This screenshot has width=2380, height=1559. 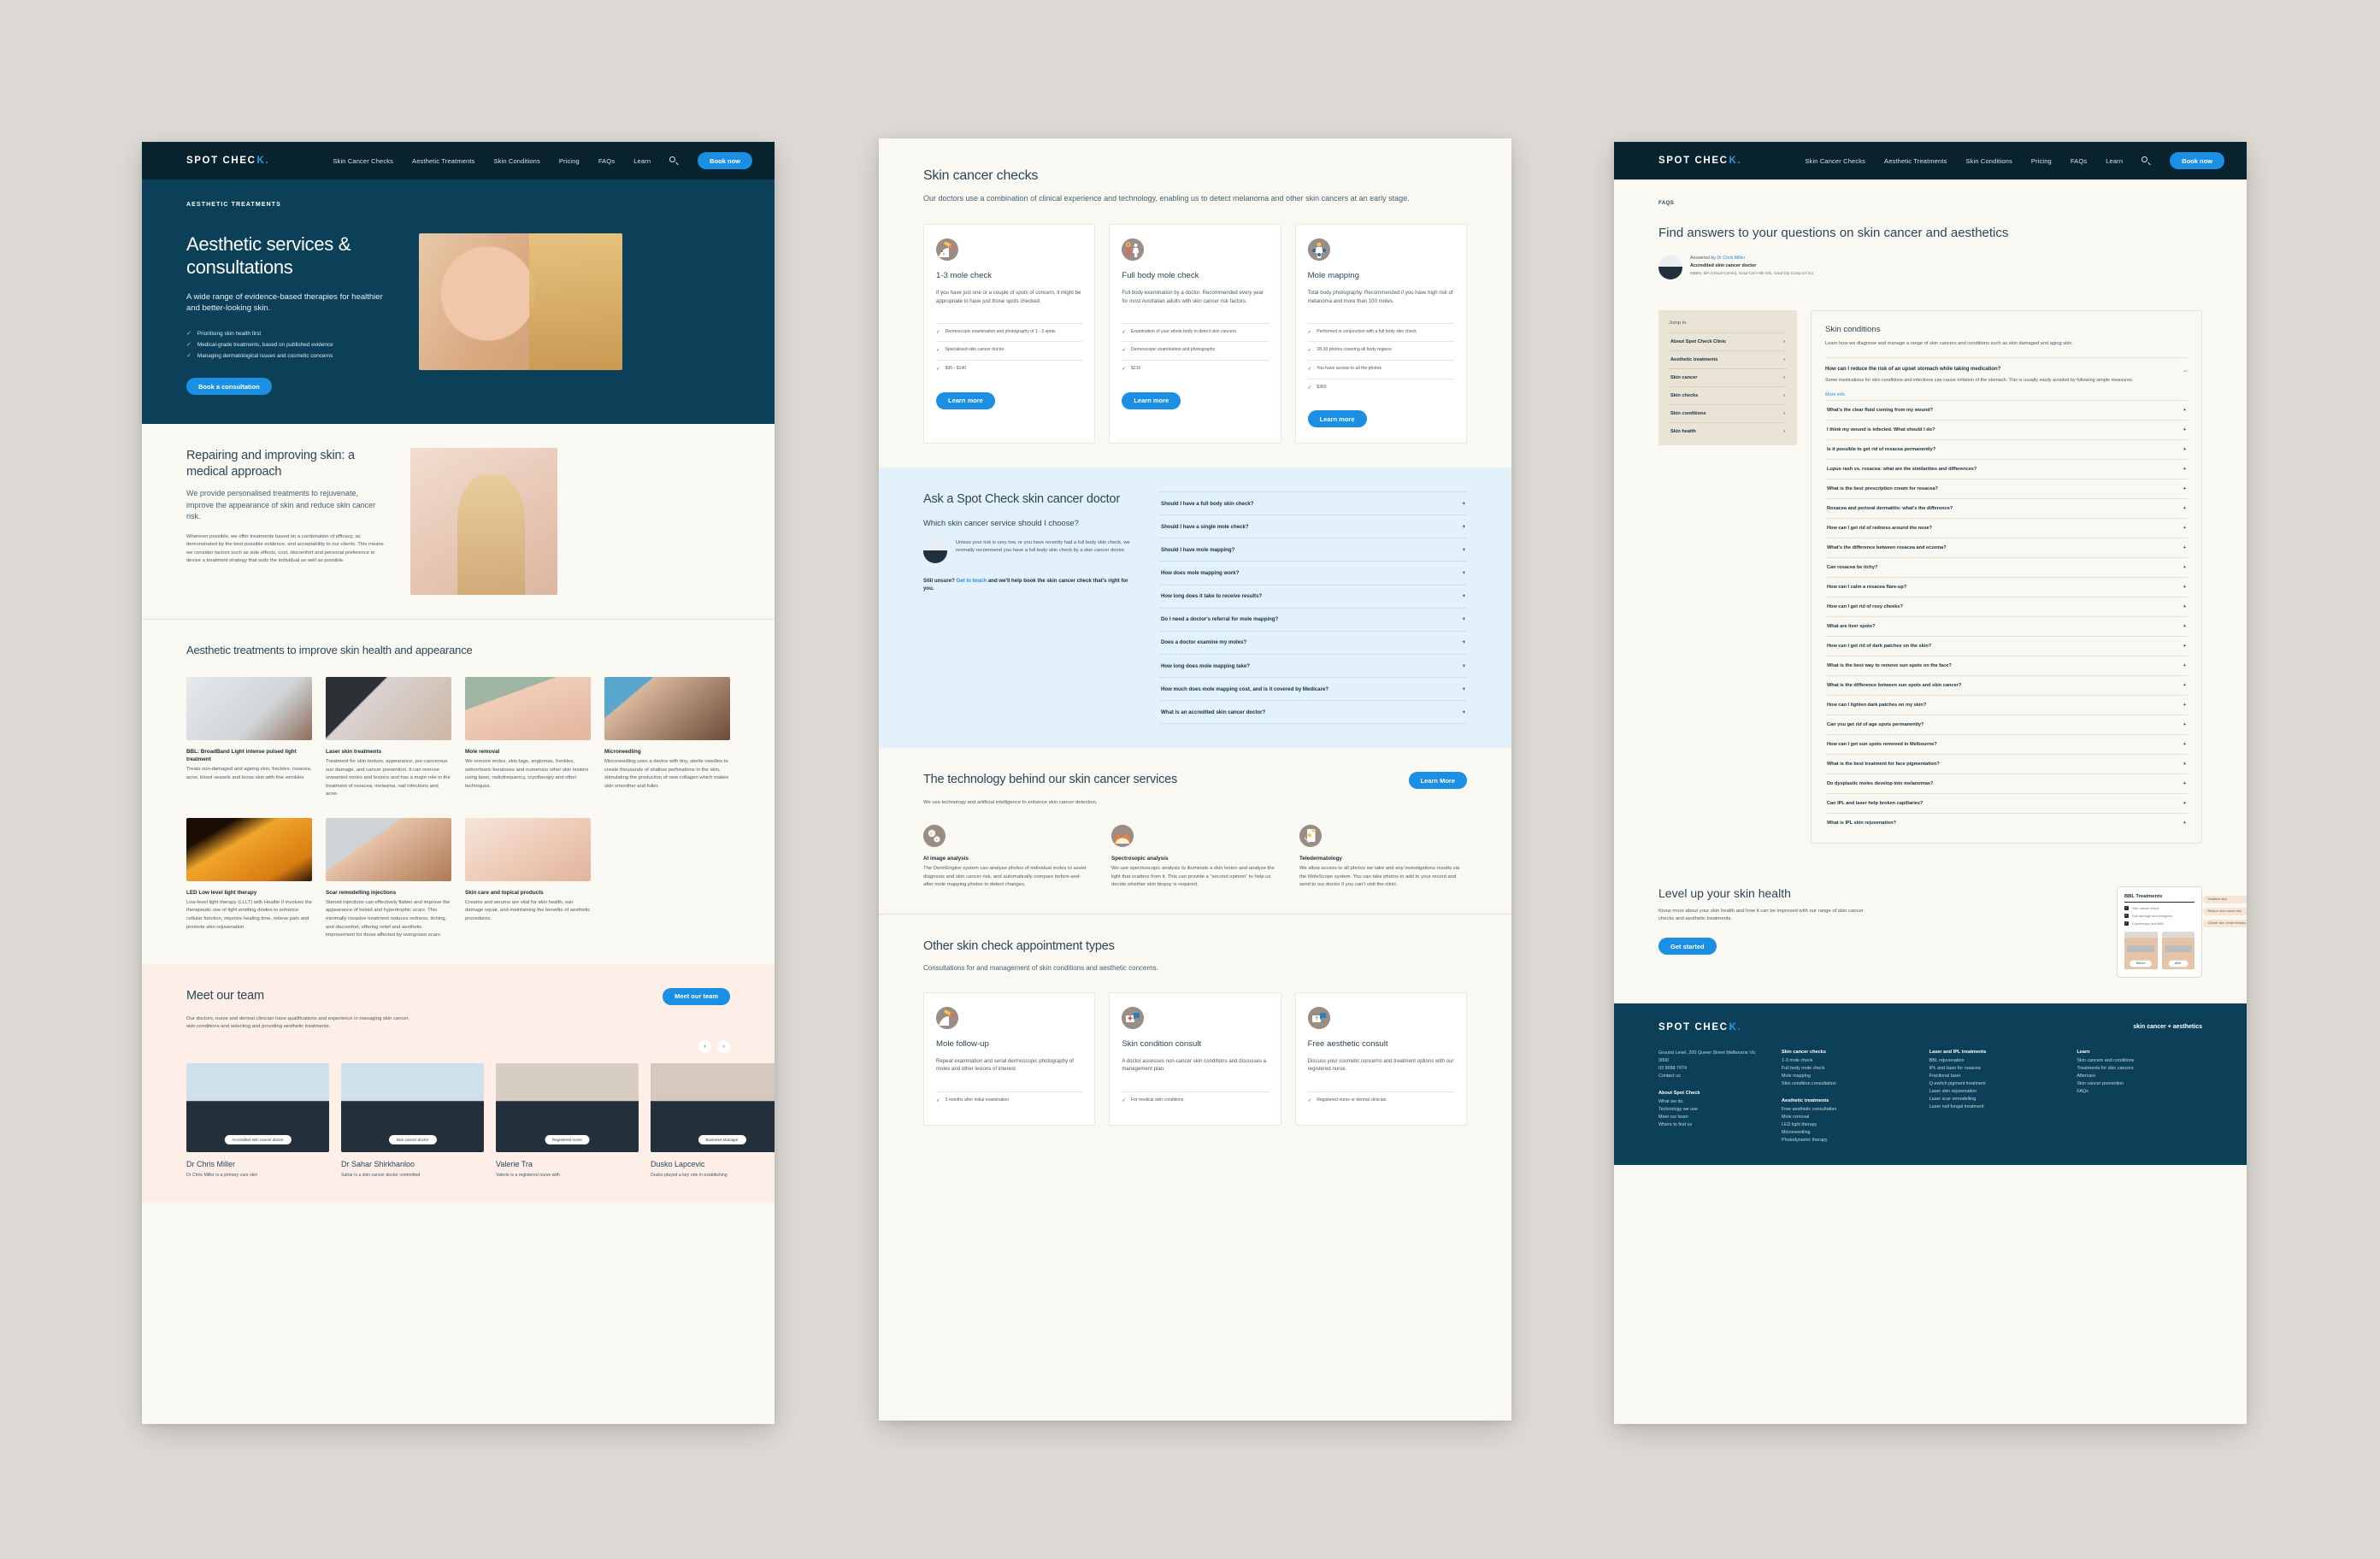 What do you see at coordinates (1313, 667) in the screenshot?
I see `accordion-row: How long does mole mapping take? +` at bounding box center [1313, 667].